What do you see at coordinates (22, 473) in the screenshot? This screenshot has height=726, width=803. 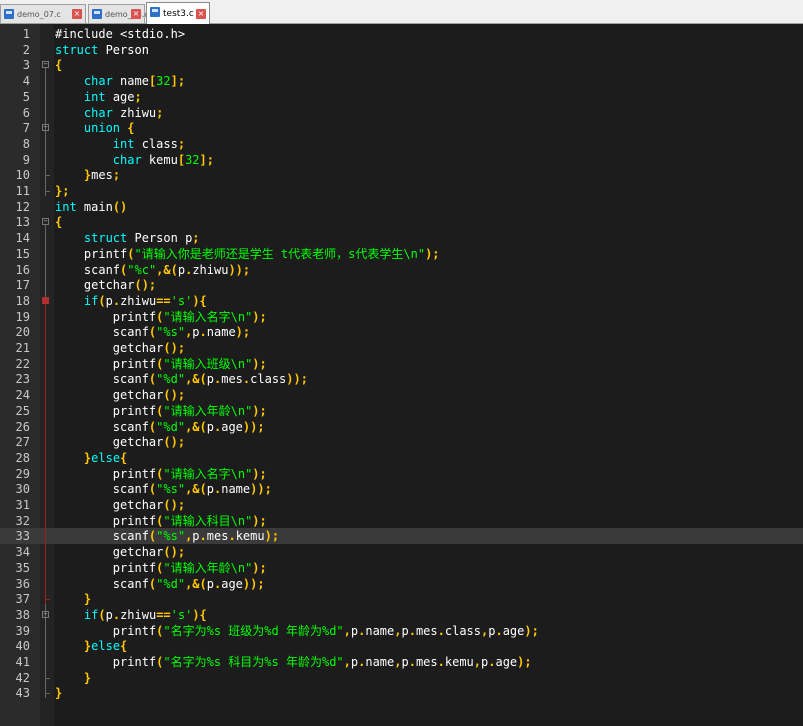 I see `line-number: 29` at bounding box center [22, 473].